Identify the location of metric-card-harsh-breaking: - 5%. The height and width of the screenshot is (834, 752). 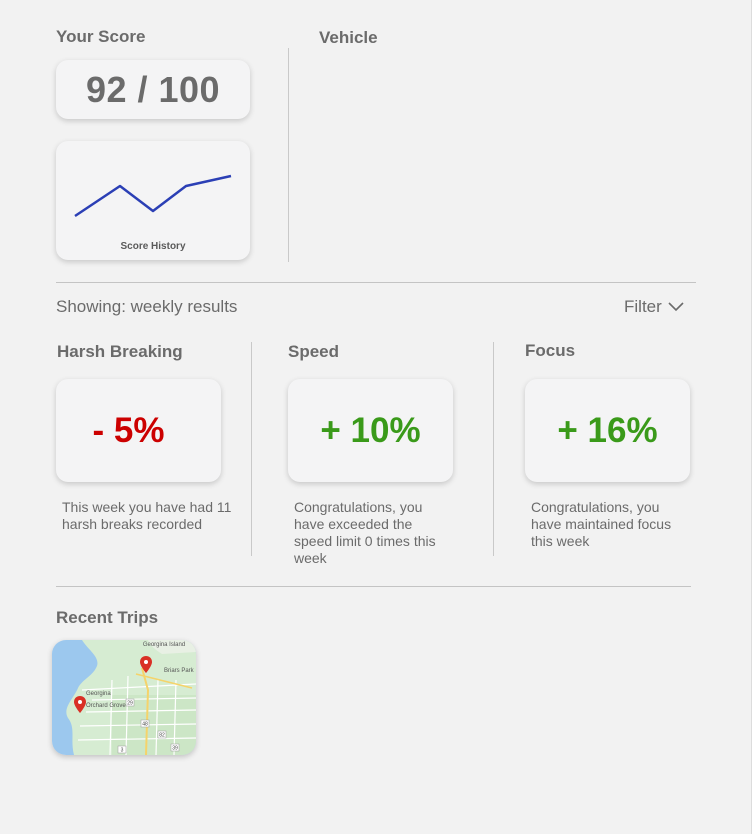
(138, 430).